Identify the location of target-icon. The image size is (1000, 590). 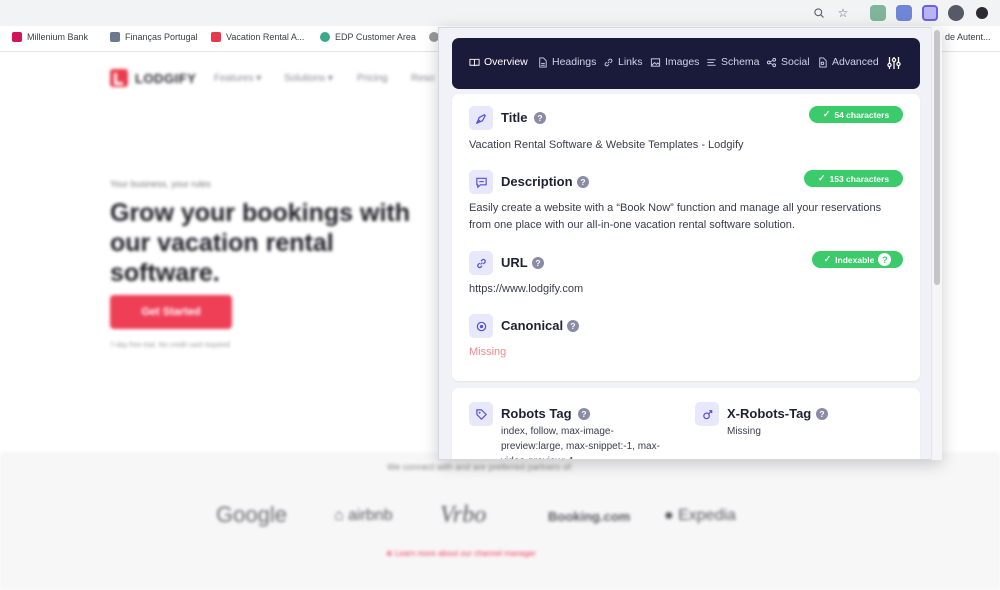
(481, 326).